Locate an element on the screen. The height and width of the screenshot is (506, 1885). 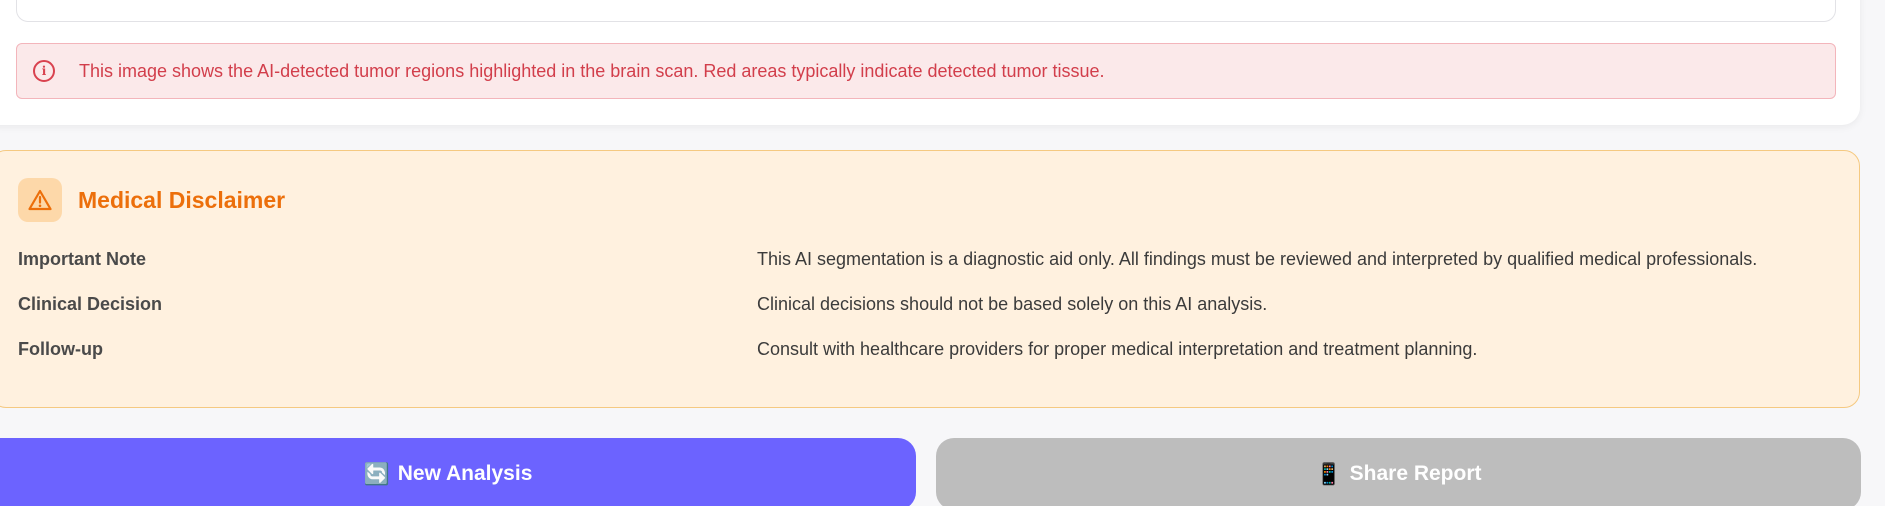
refresh-icon: 🔄 is located at coordinates (376, 473).